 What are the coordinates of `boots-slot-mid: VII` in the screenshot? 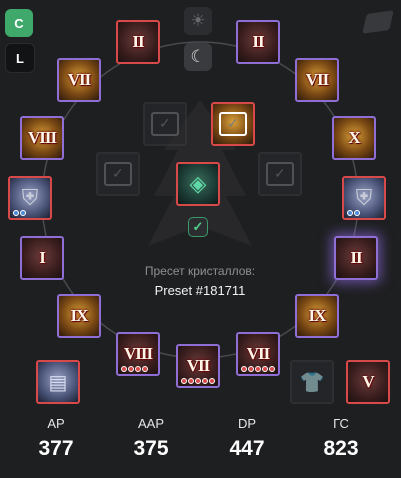 It's located at (198, 366).